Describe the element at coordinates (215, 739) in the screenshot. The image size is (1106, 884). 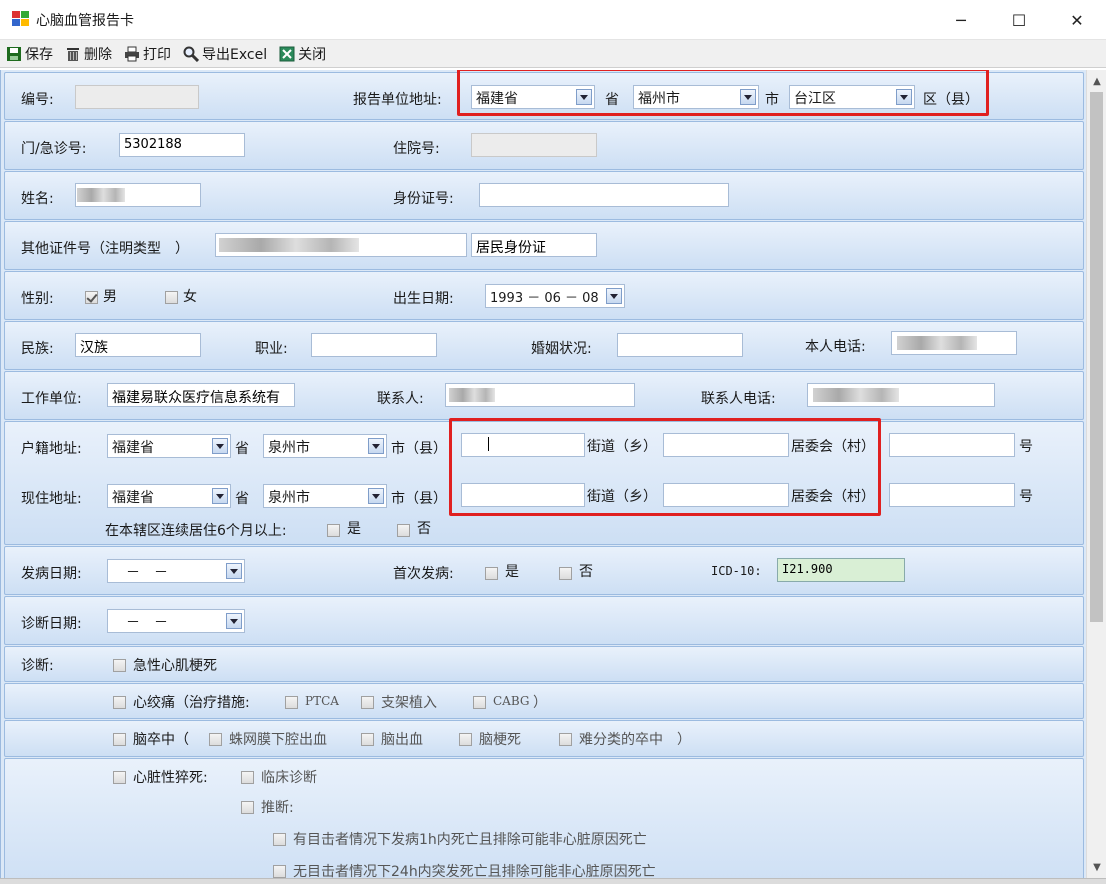
I see `sah-checkbox` at that location.